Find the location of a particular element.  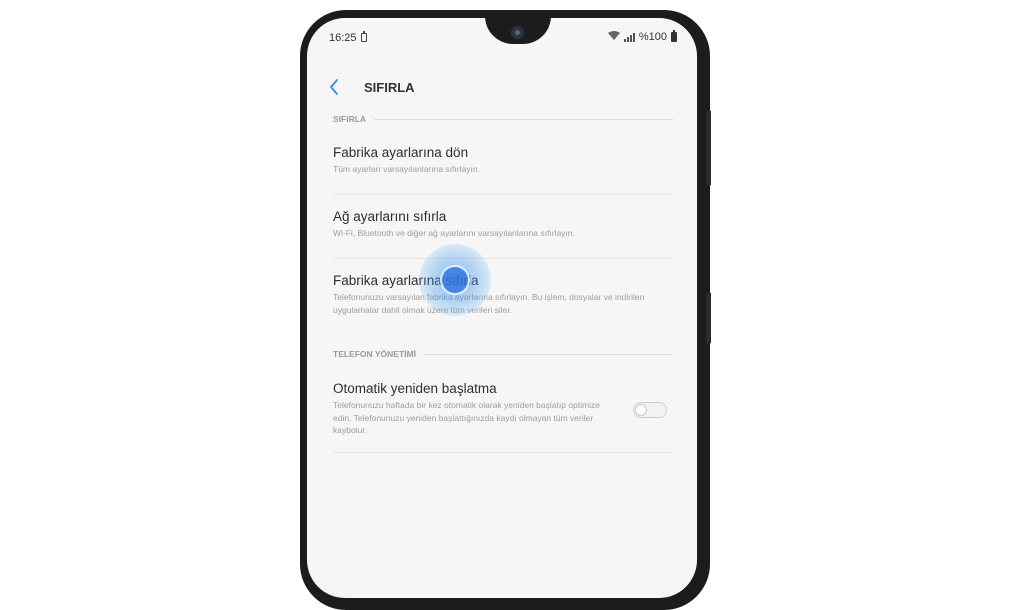

battery-saver-icon is located at coordinates (364, 36).